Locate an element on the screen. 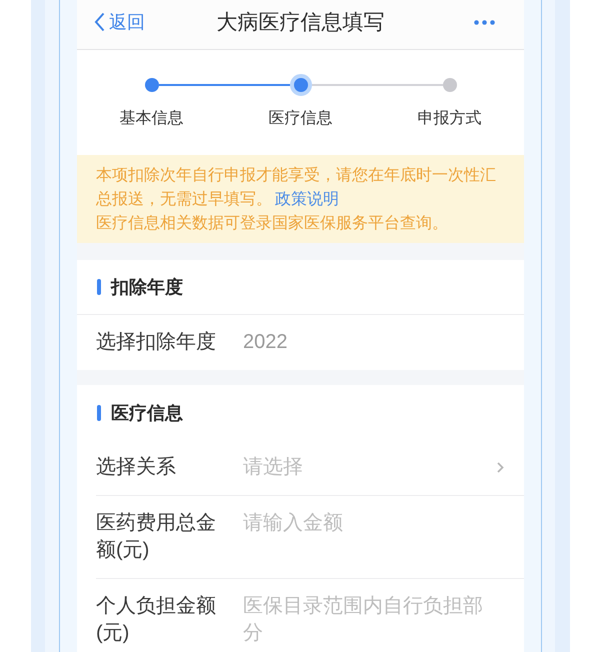 The width and height of the screenshot is (603, 652). step-label: 申报方式 is located at coordinates (450, 118).